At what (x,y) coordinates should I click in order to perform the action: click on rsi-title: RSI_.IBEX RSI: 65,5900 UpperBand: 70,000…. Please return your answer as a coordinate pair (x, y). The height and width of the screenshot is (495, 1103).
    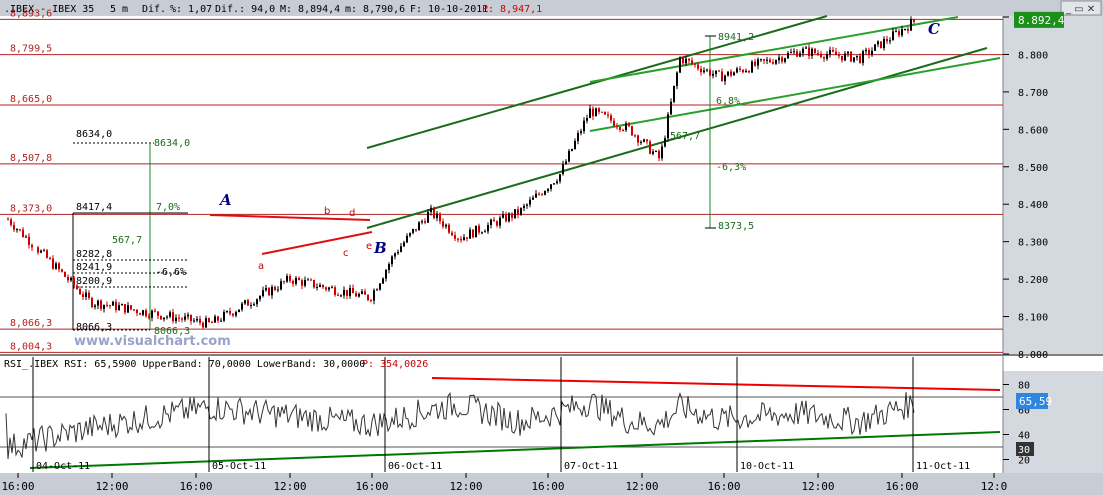
    Looking at the image, I should click on (184, 364).